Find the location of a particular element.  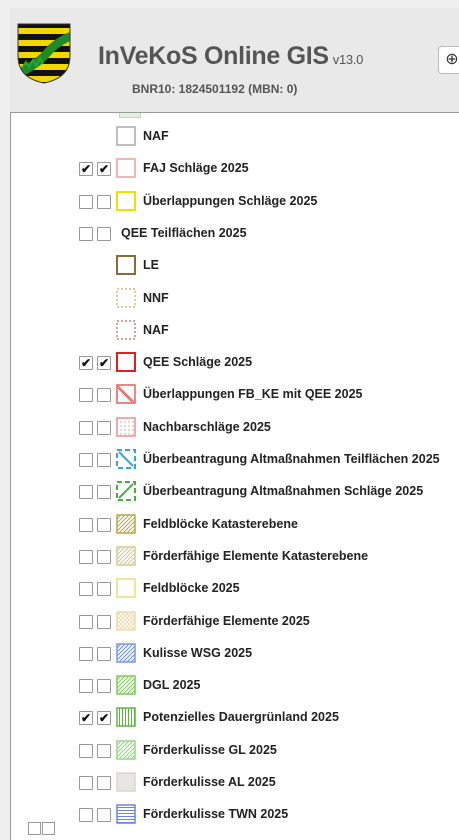

red-dotgrid-square-icon is located at coordinates (126, 427).